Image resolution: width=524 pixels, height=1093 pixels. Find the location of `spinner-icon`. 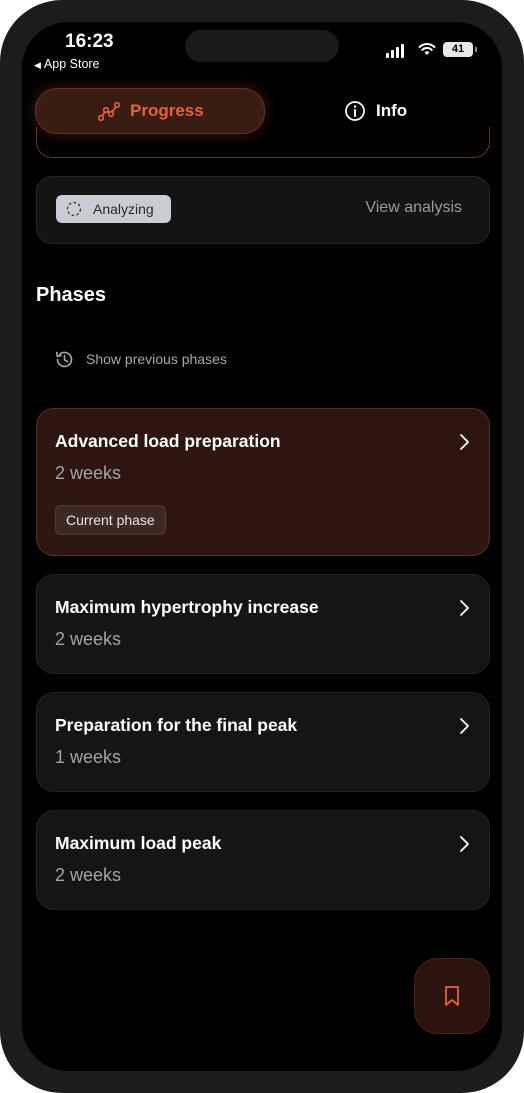

spinner-icon is located at coordinates (74, 209).